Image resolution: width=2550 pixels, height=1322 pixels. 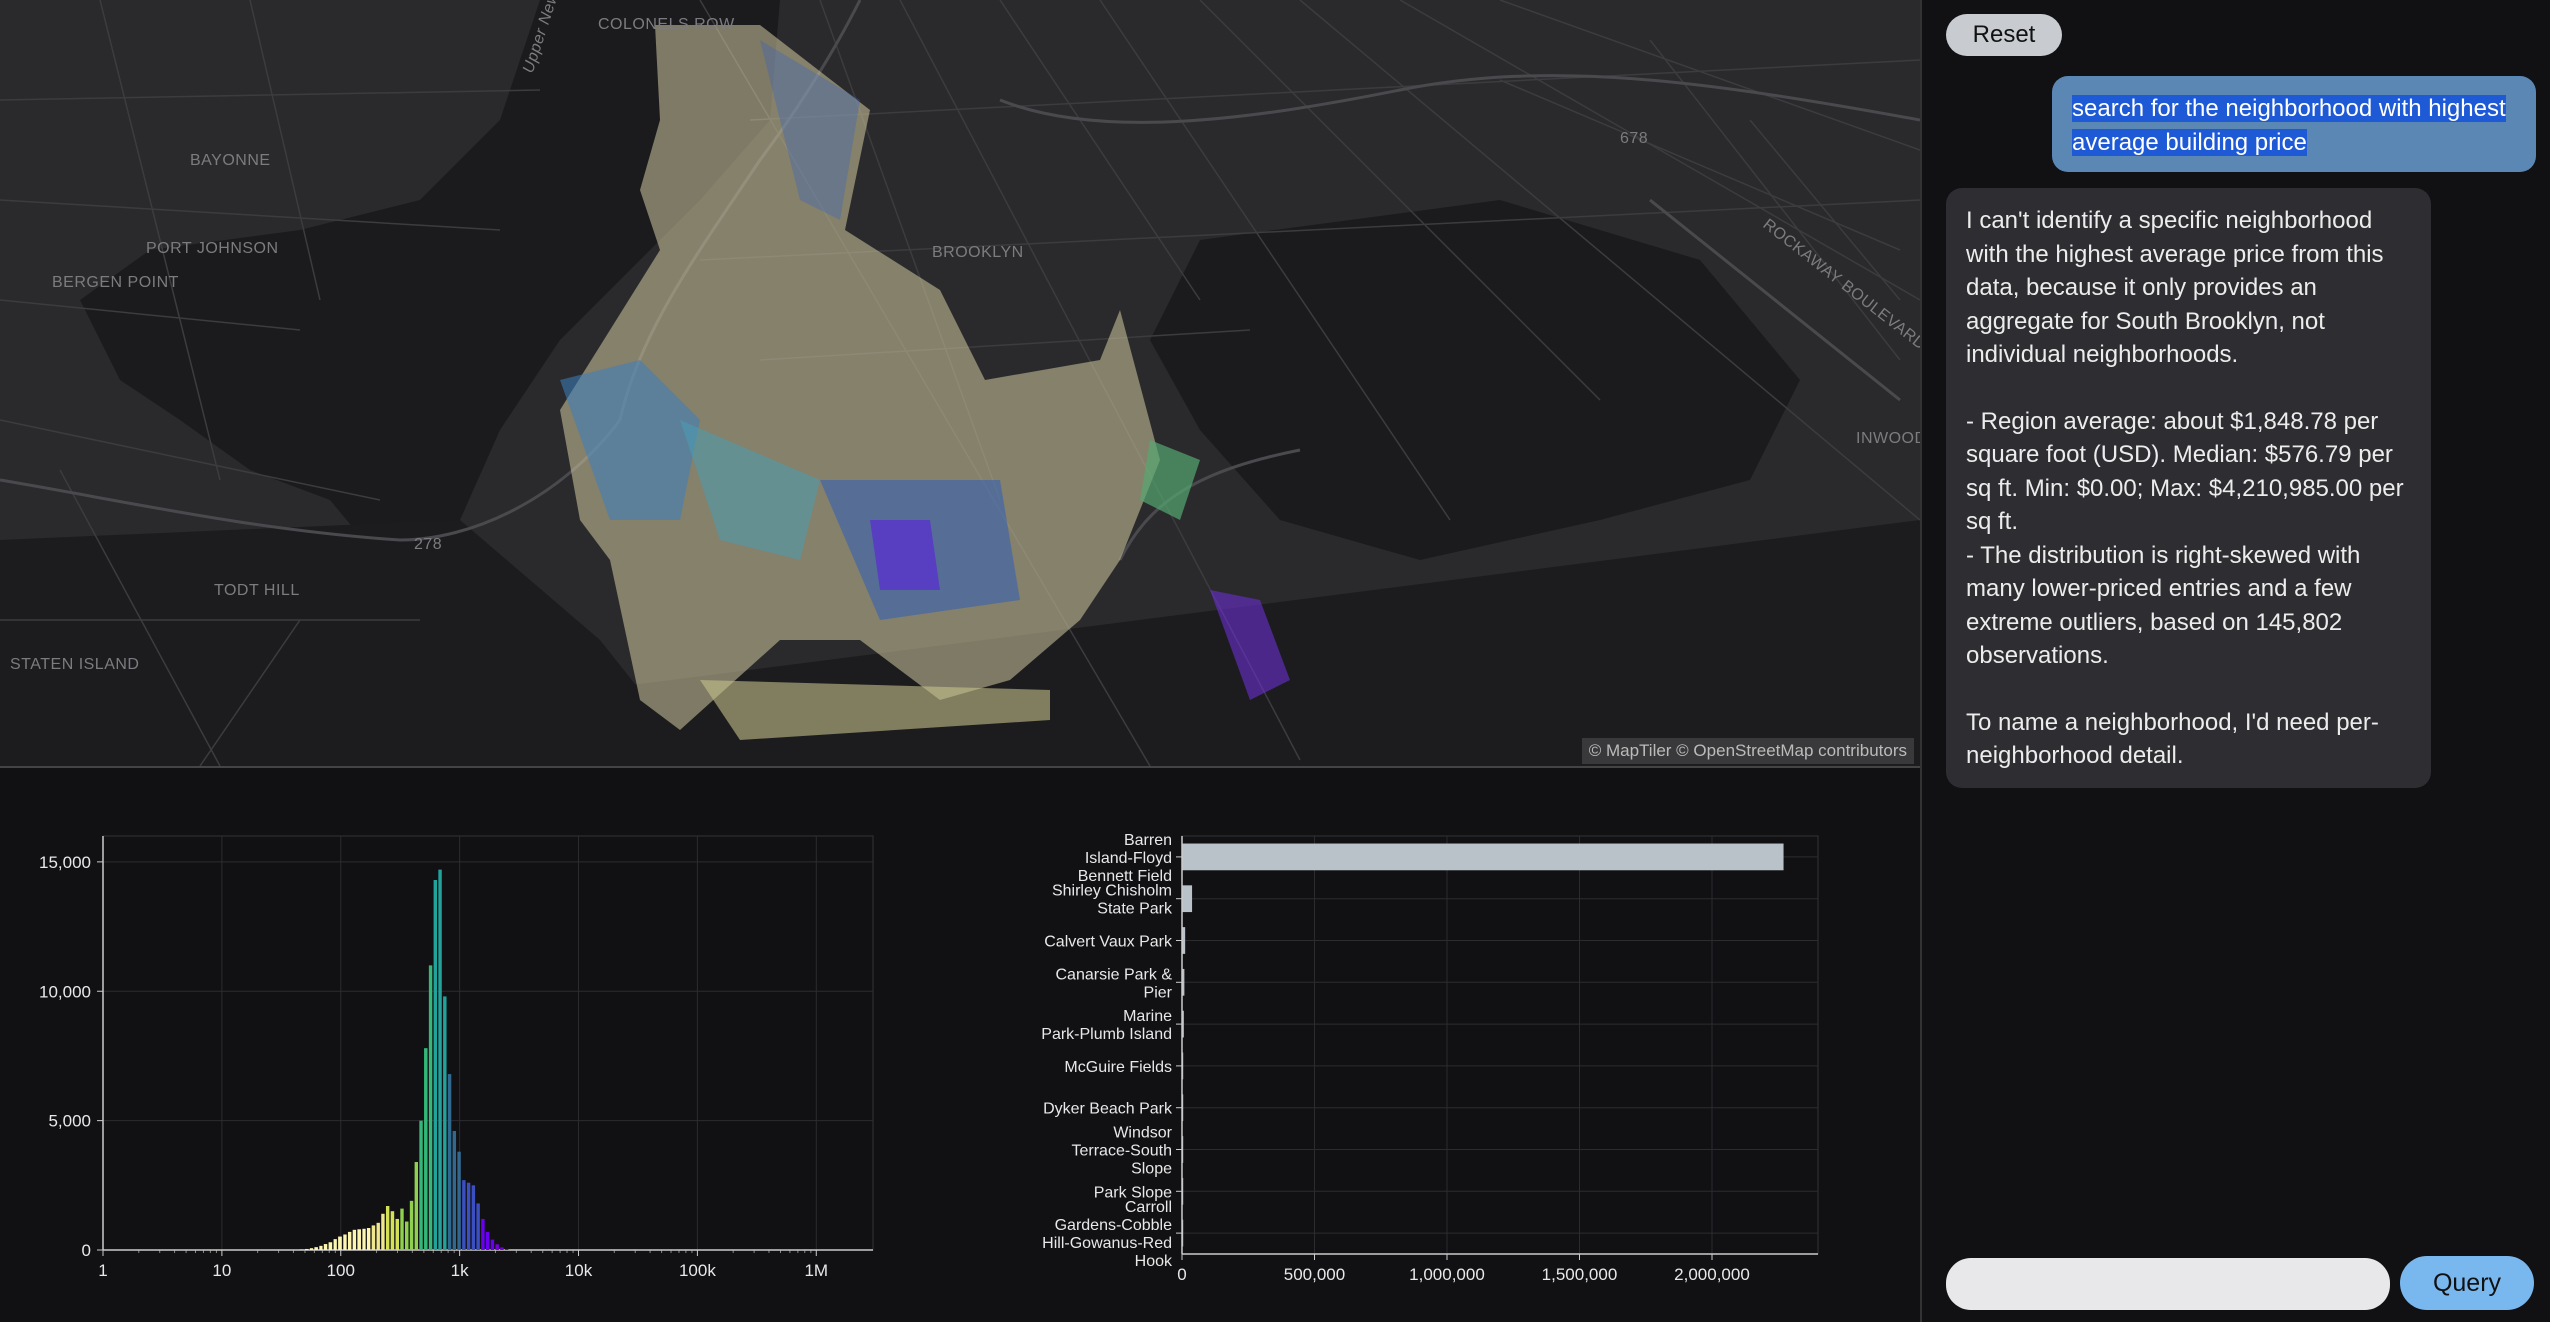 I want to click on category-label: Slope, so click(x=1151, y=1169).